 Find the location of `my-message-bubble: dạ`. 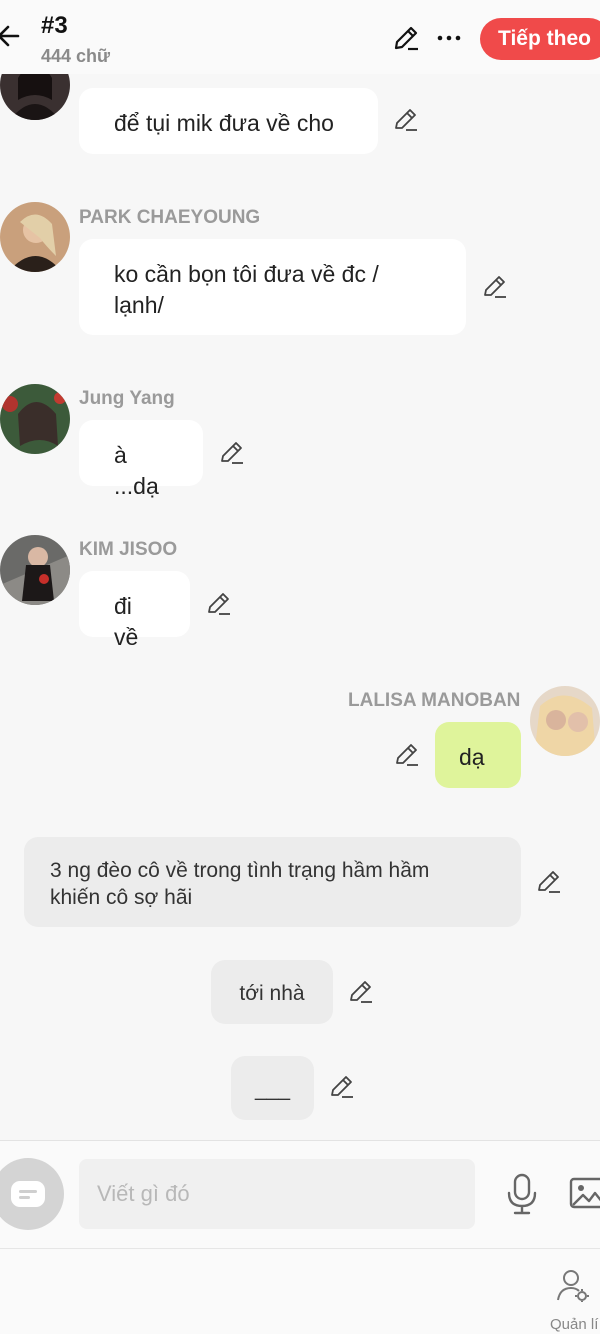

my-message-bubble: dạ is located at coordinates (478, 755).